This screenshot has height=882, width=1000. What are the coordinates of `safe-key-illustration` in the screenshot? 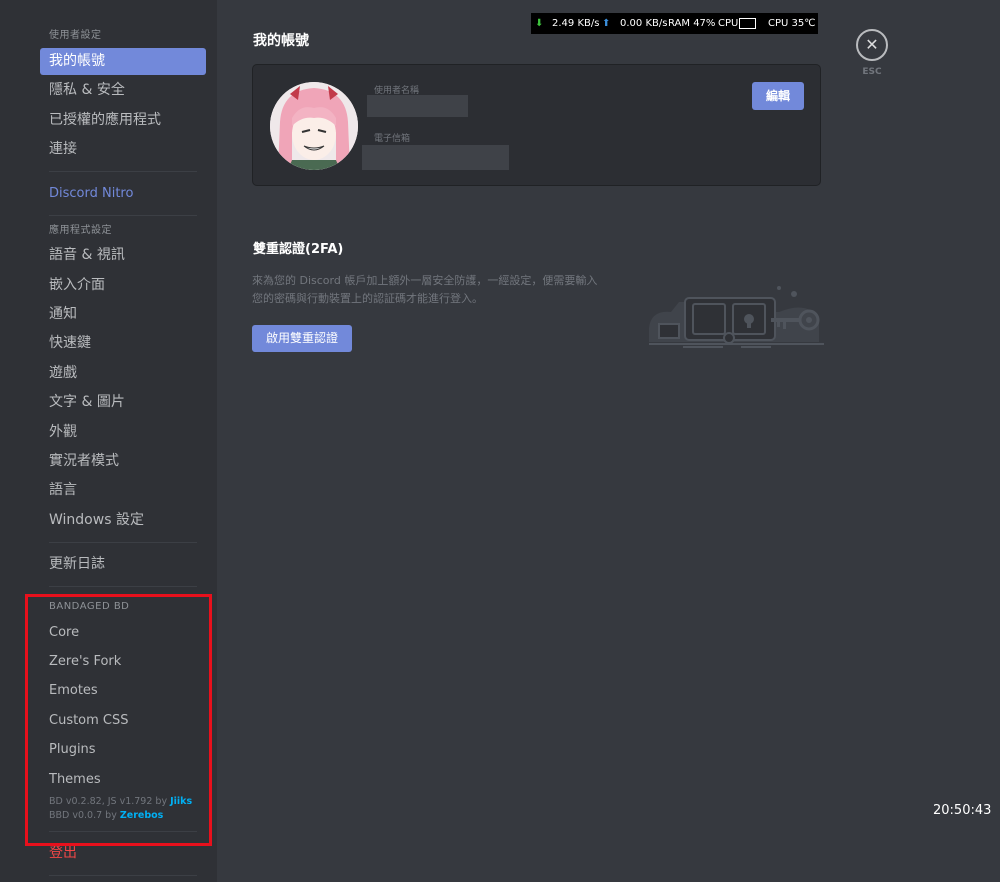 It's located at (736, 317).